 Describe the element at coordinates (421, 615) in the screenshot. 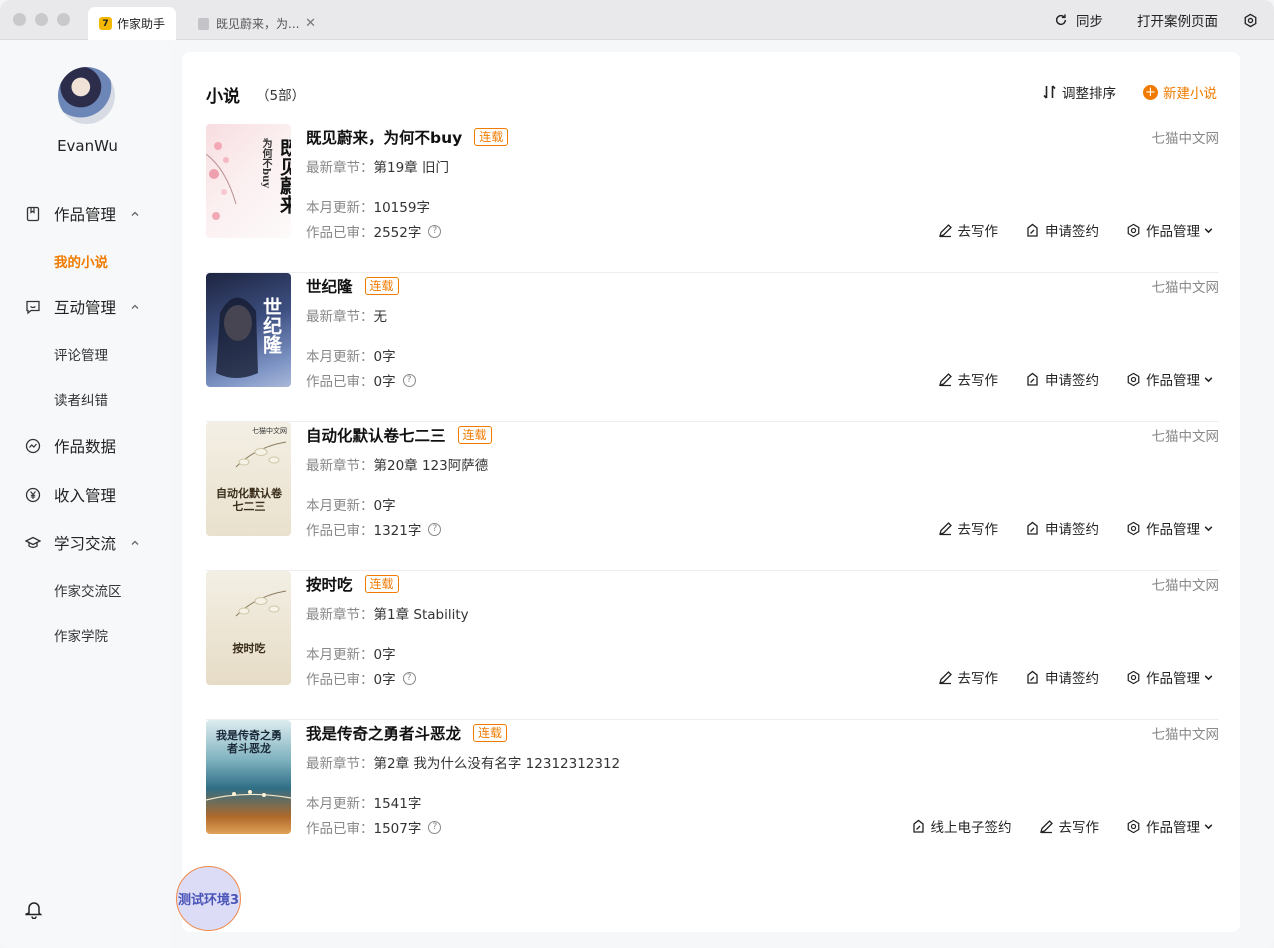

I see `latest-chapter-value: 第1章 Stability` at that location.